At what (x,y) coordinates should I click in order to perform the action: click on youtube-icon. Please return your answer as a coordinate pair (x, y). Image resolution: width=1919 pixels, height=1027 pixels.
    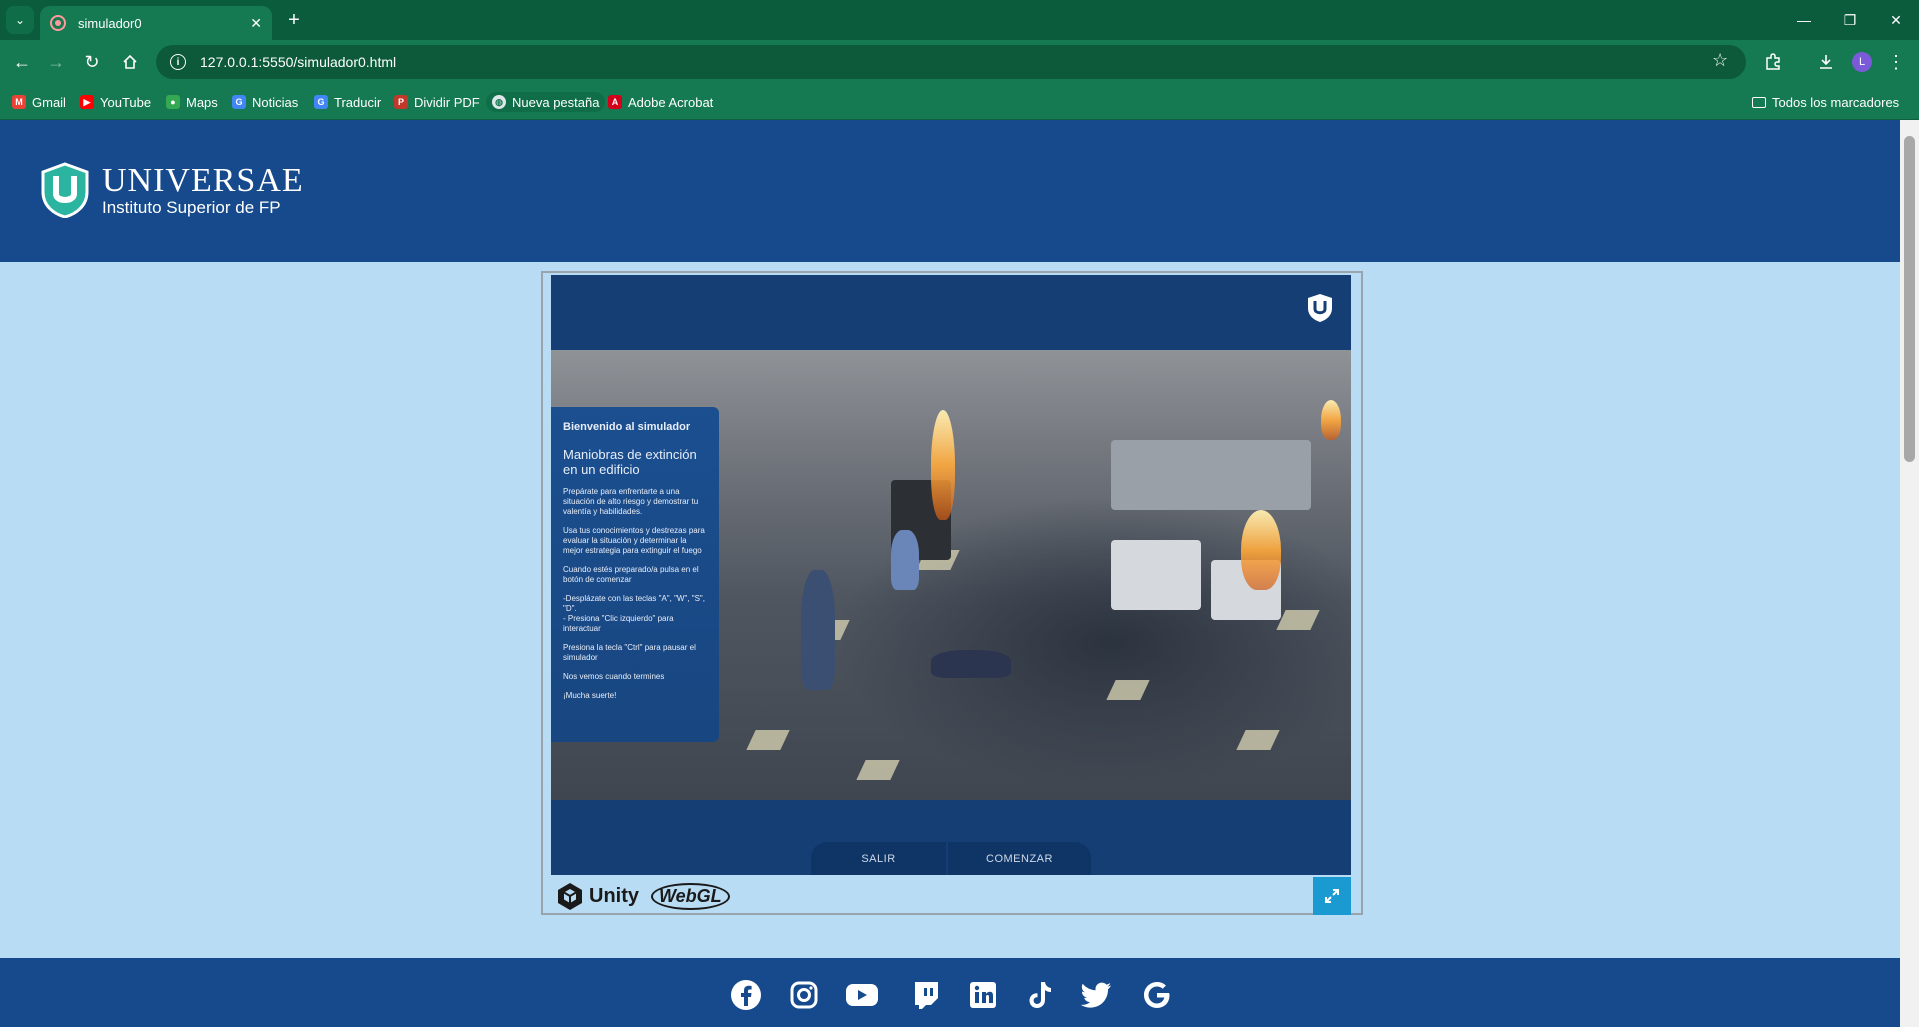
    Looking at the image, I should click on (862, 995).